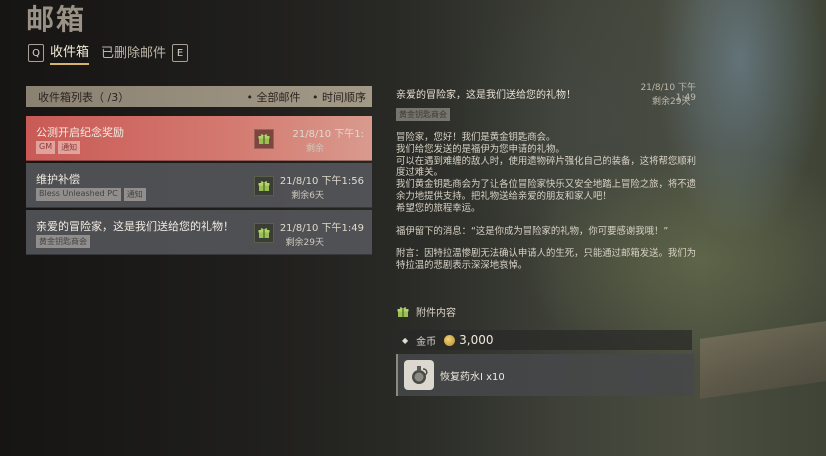  What do you see at coordinates (314, 149) in the screenshot?
I see `mail-remaining: 剩余` at bounding box center [314, 149].